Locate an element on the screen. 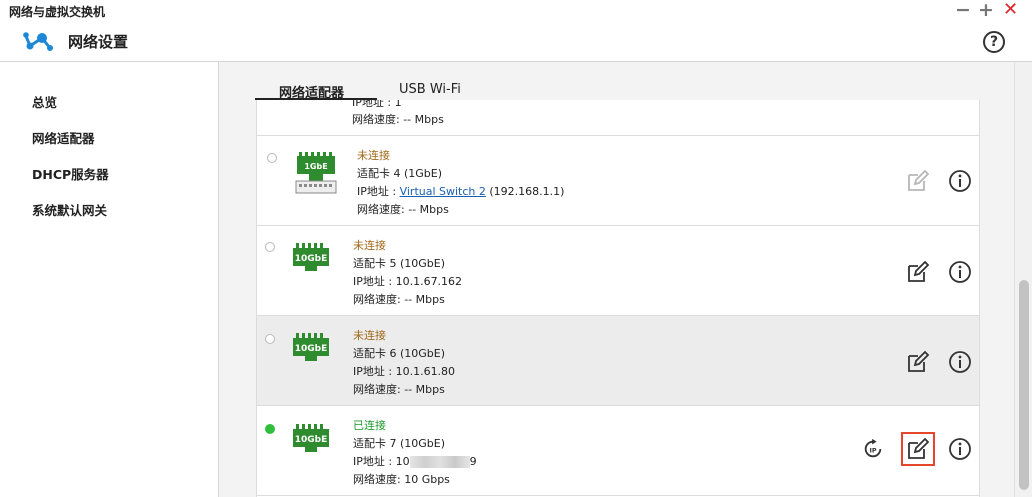 This screenshot has width=1032, height=497. ip-refresh-icon: IP is located at coordinates (873, 449).